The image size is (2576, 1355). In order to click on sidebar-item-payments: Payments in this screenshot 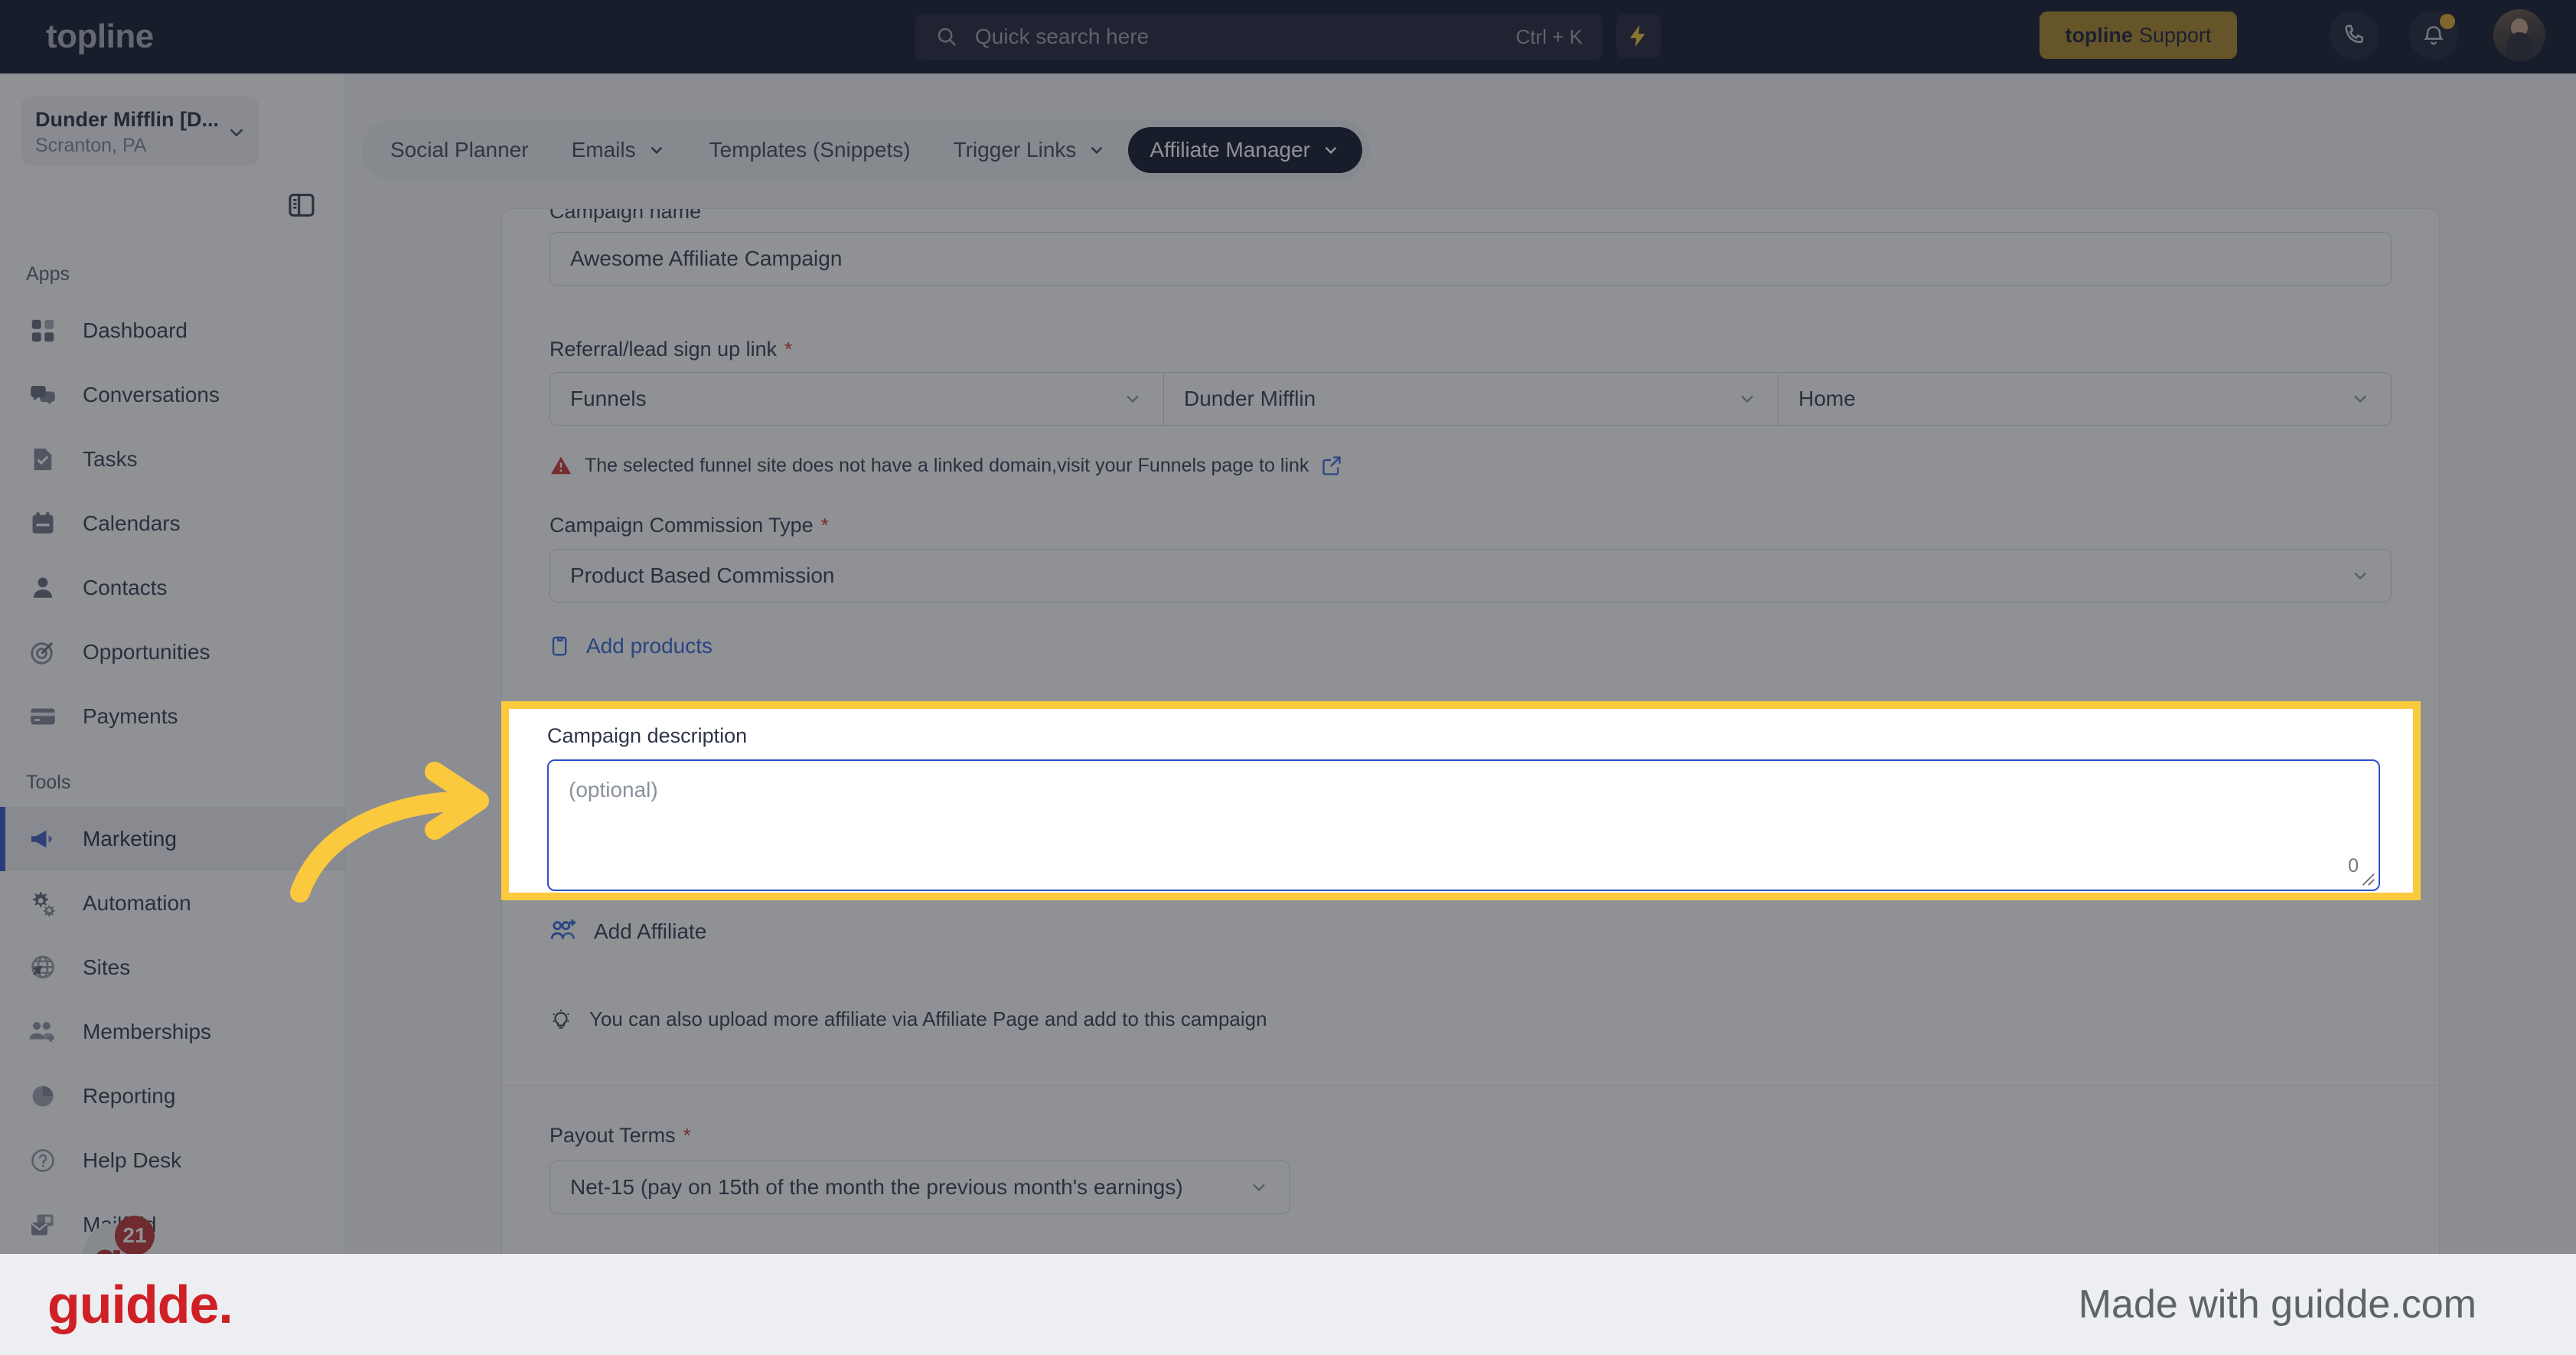, I will do `click(173, 716)`.